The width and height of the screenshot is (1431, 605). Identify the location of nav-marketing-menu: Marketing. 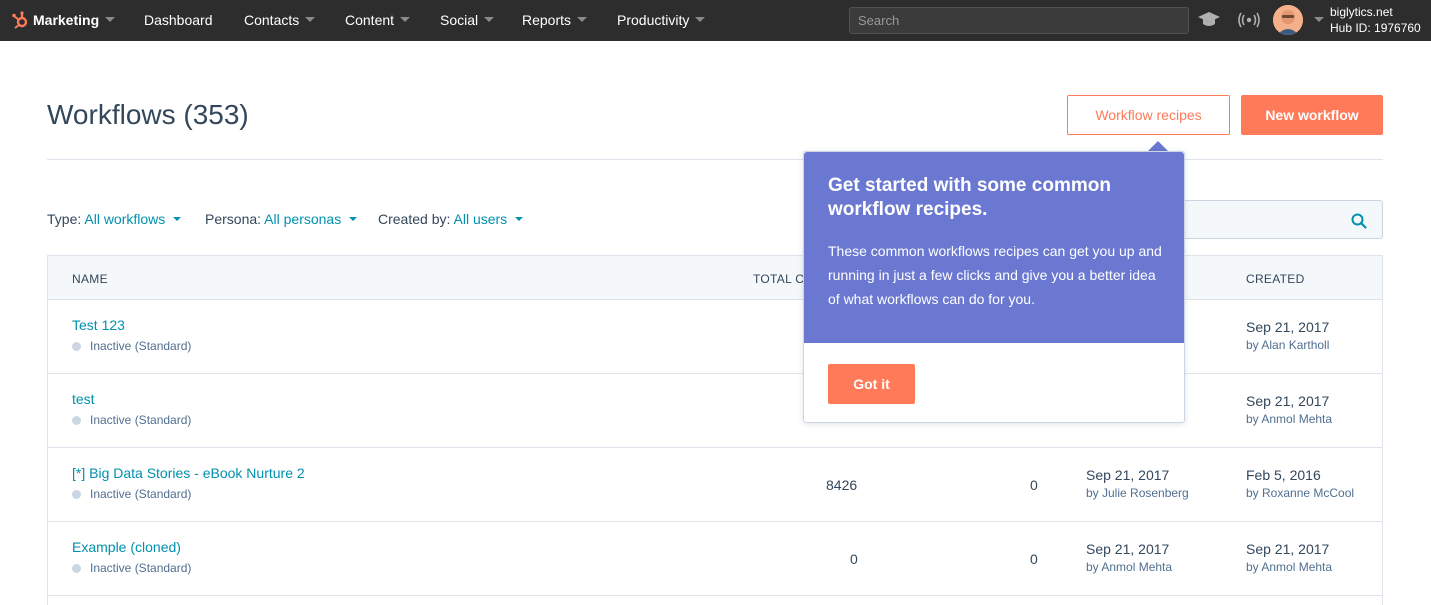
(74, 20).